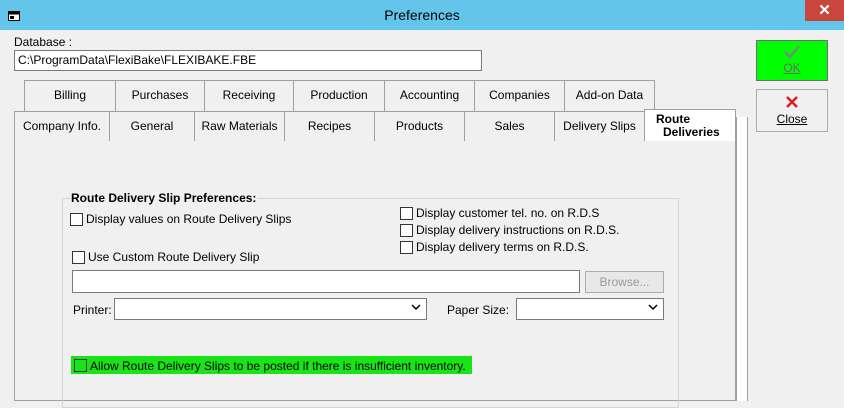 This screenshot has height=408, width=844. Describe the element at coordinates (270, 309) in the screenshot. I see `printer-select` at that location.